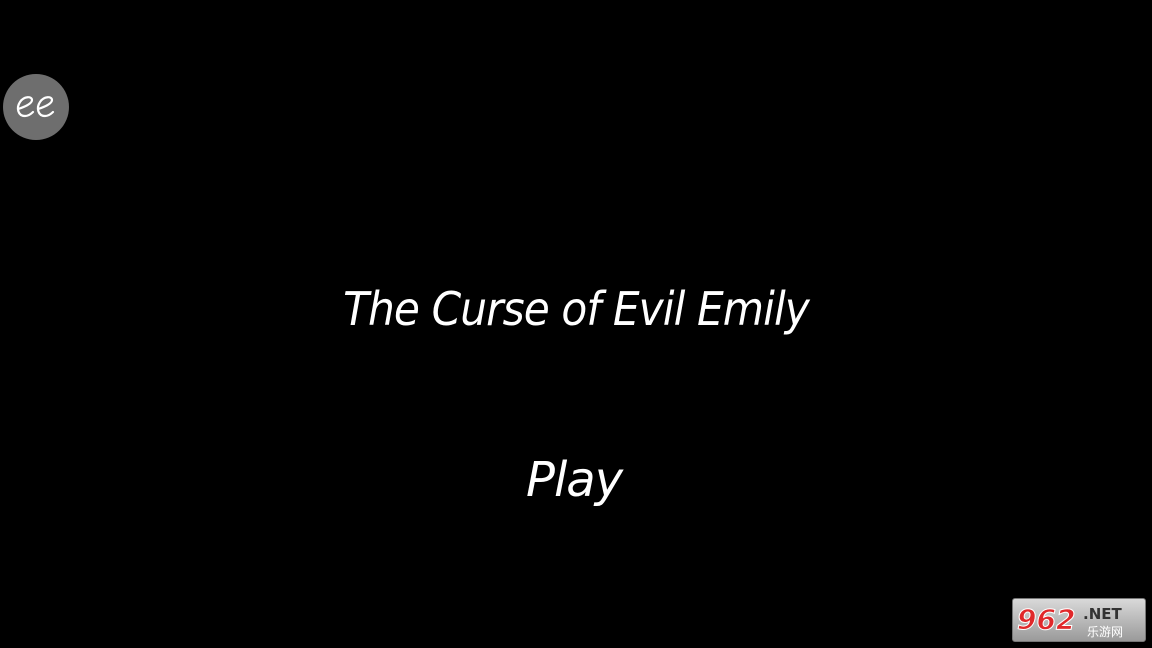 The image size is (1152, 648). What do you see at coordinates (576, 309) in the screenshot?
I see `game-title: The Curse of Evil Emily` at bounding box center [576, 309].